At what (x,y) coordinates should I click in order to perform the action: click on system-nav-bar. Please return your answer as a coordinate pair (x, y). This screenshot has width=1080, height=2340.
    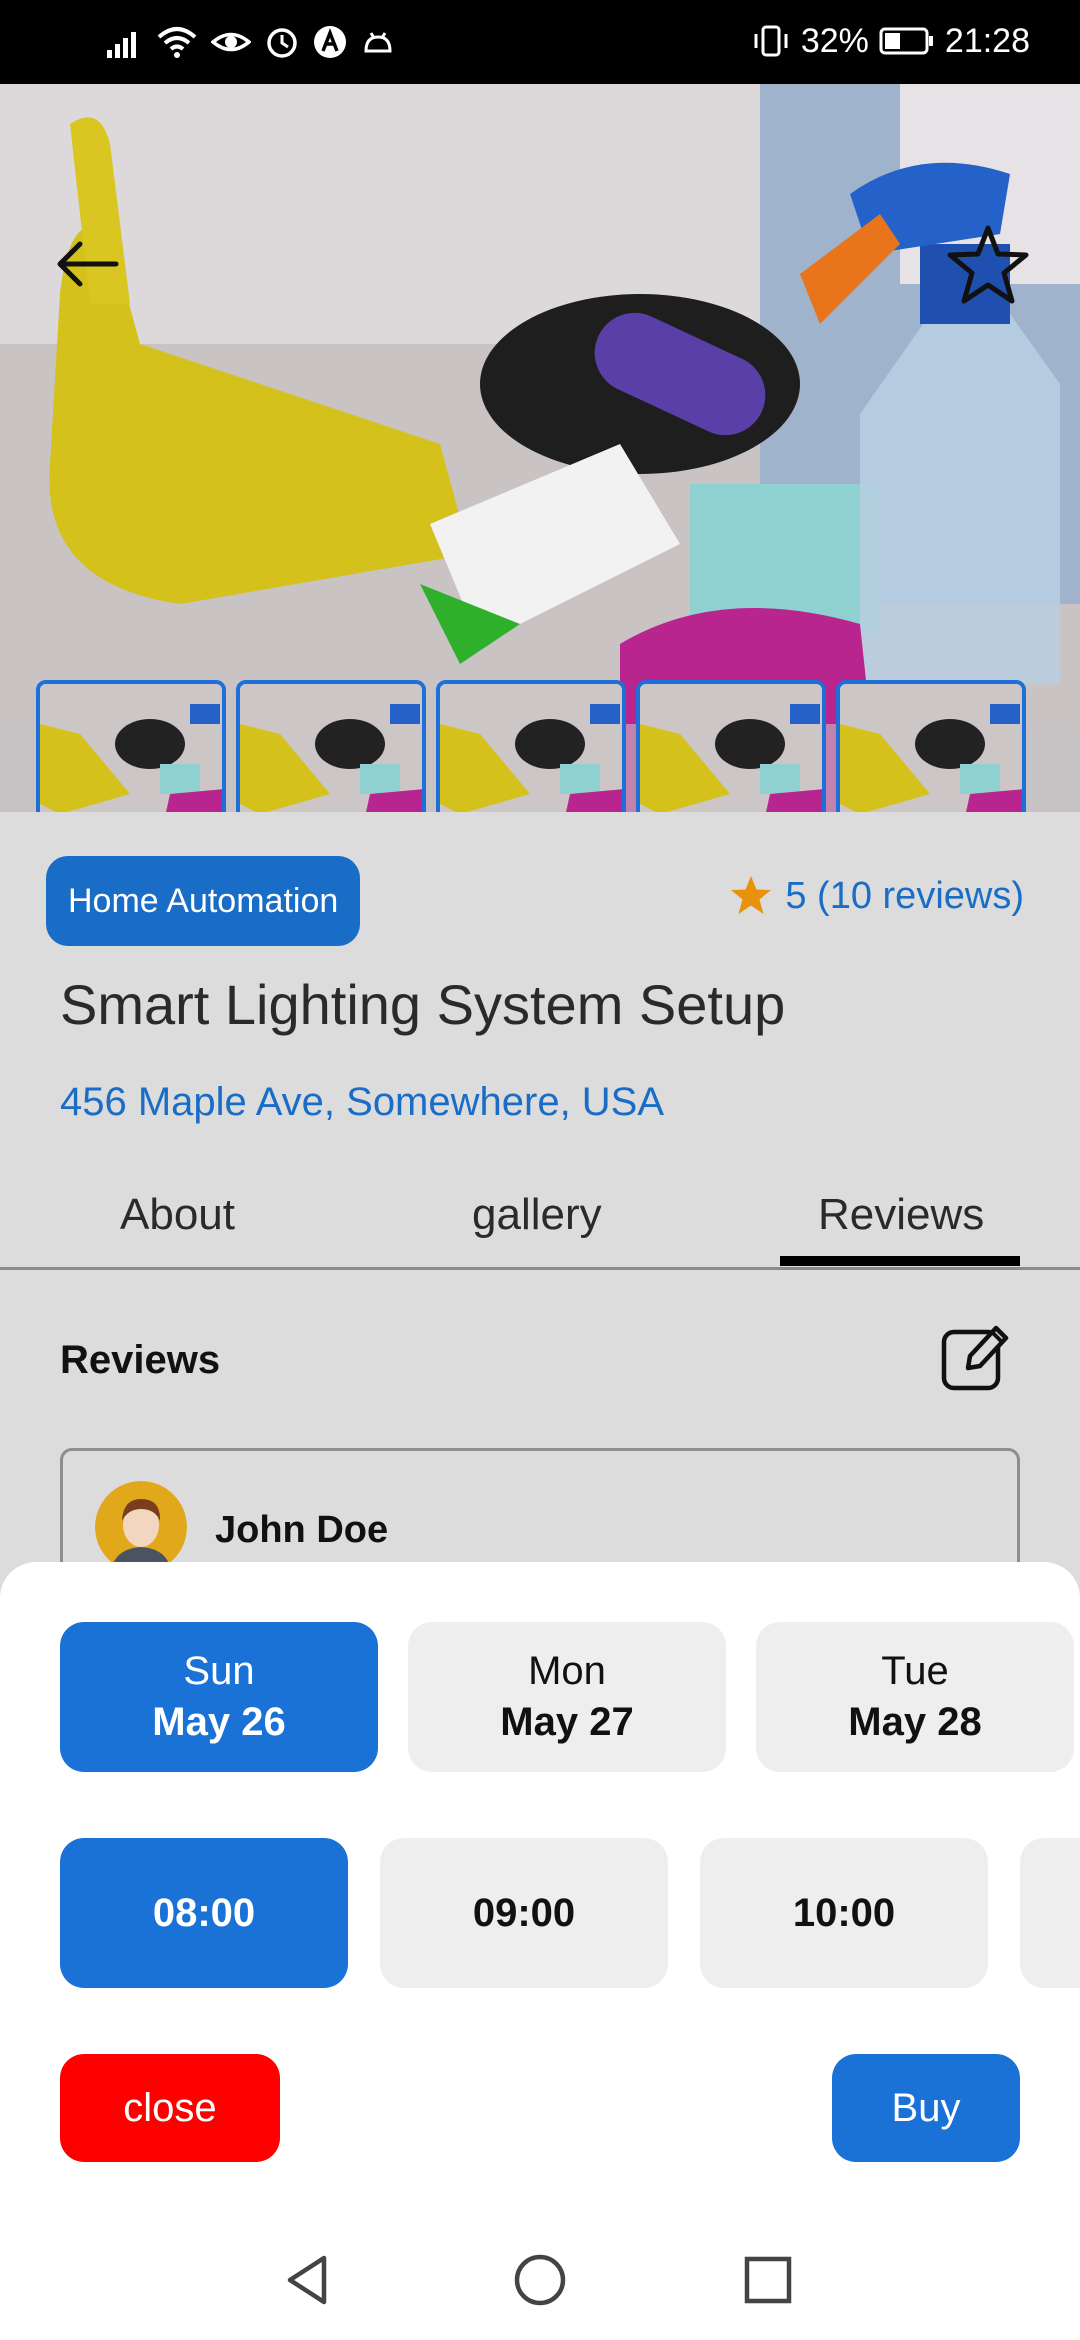
    Looking at the image, I should click on (540, 2280).